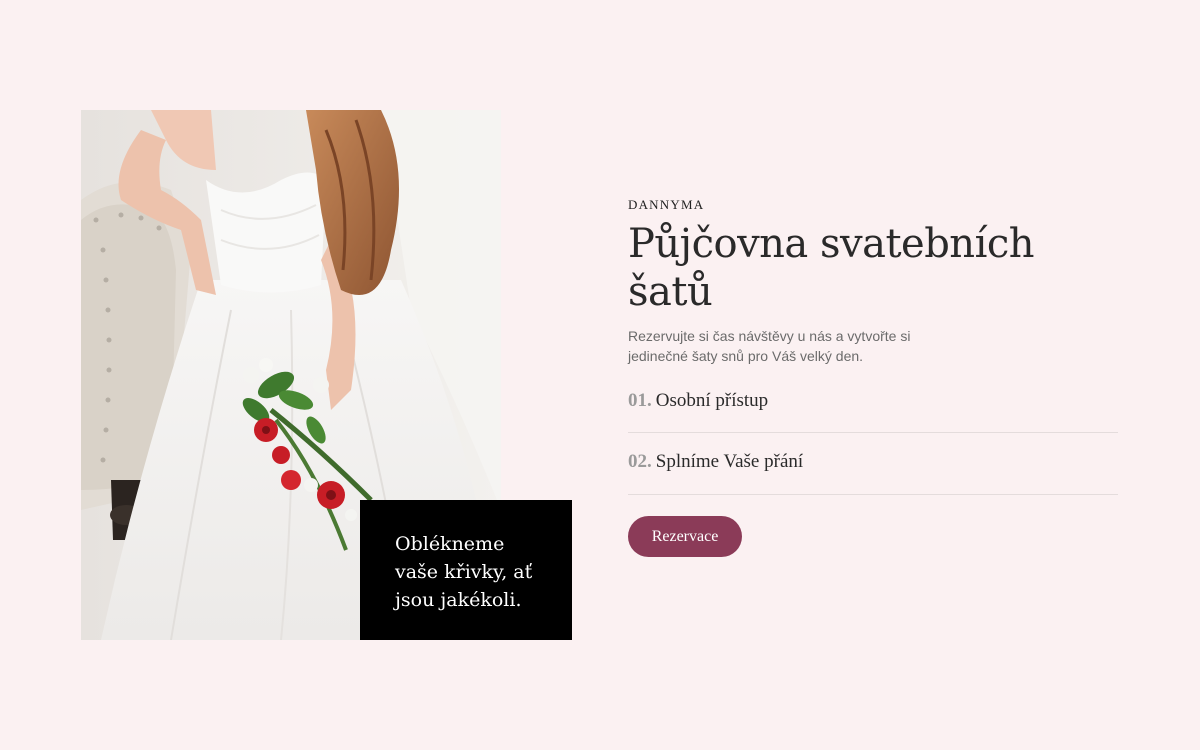 The height and width of the screenshot is (750, 1200). I want to click on quote-text: Oblékneme vaše křivky, ať jsou jakékoli., so click(464, 572).